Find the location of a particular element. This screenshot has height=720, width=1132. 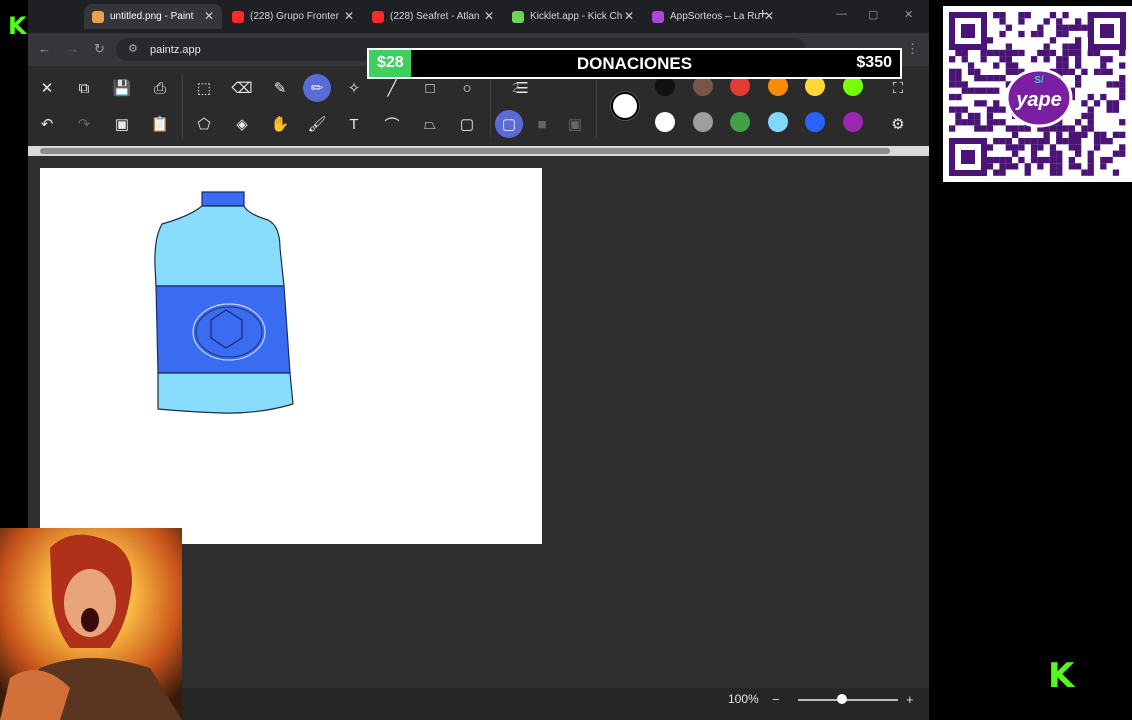

donation-goal: $350 is located at coordinates (874, 62).